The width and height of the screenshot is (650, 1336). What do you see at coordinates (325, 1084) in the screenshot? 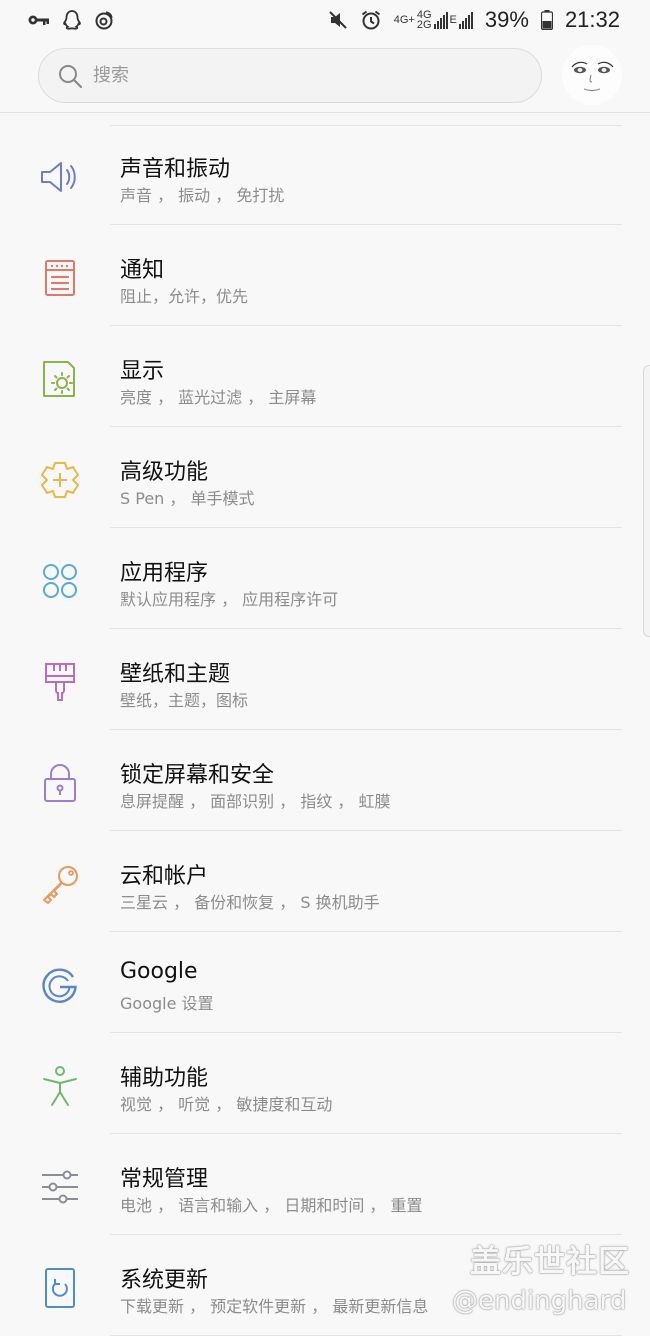
I see `settings-item-accessibility: 辅助功能 视觉 ， 听觉 ， 敏捷度和互动` at bounding box center [325, 1084].